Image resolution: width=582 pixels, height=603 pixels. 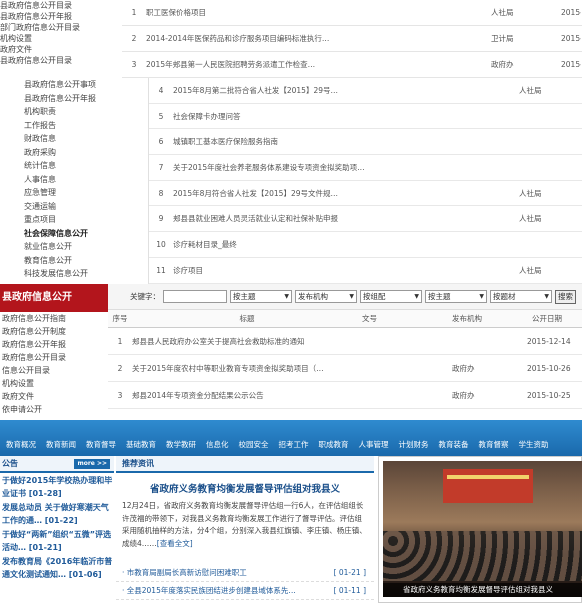 What do you see at coordinates (21, 444) in the screenshot?
I see `nav-item: 教育概况` at bounding box center [21, 444].